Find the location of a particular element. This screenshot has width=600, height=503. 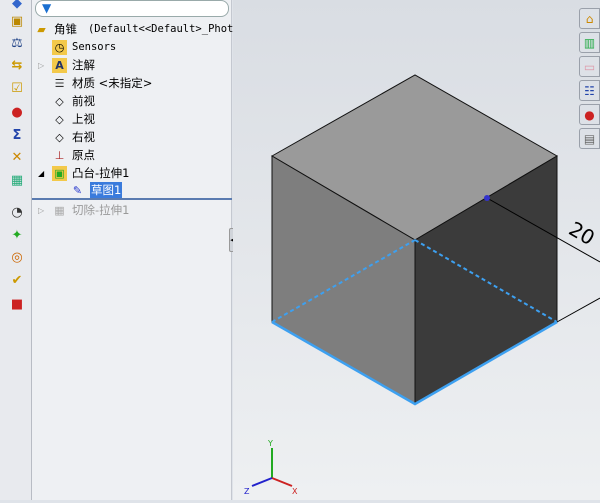

item-label: 注解 is located at coordinates (83, 65).